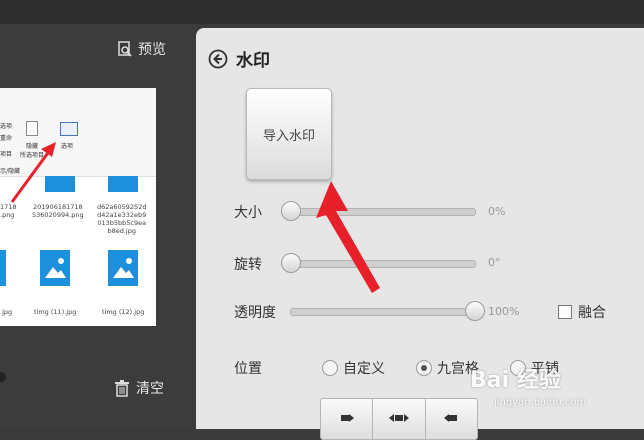 The height and width of the screenshot is (440, 644). What do you see at coordinates (122, 388) in the screenshot?
I see `trash-icon` at bounding box center [122, 388].